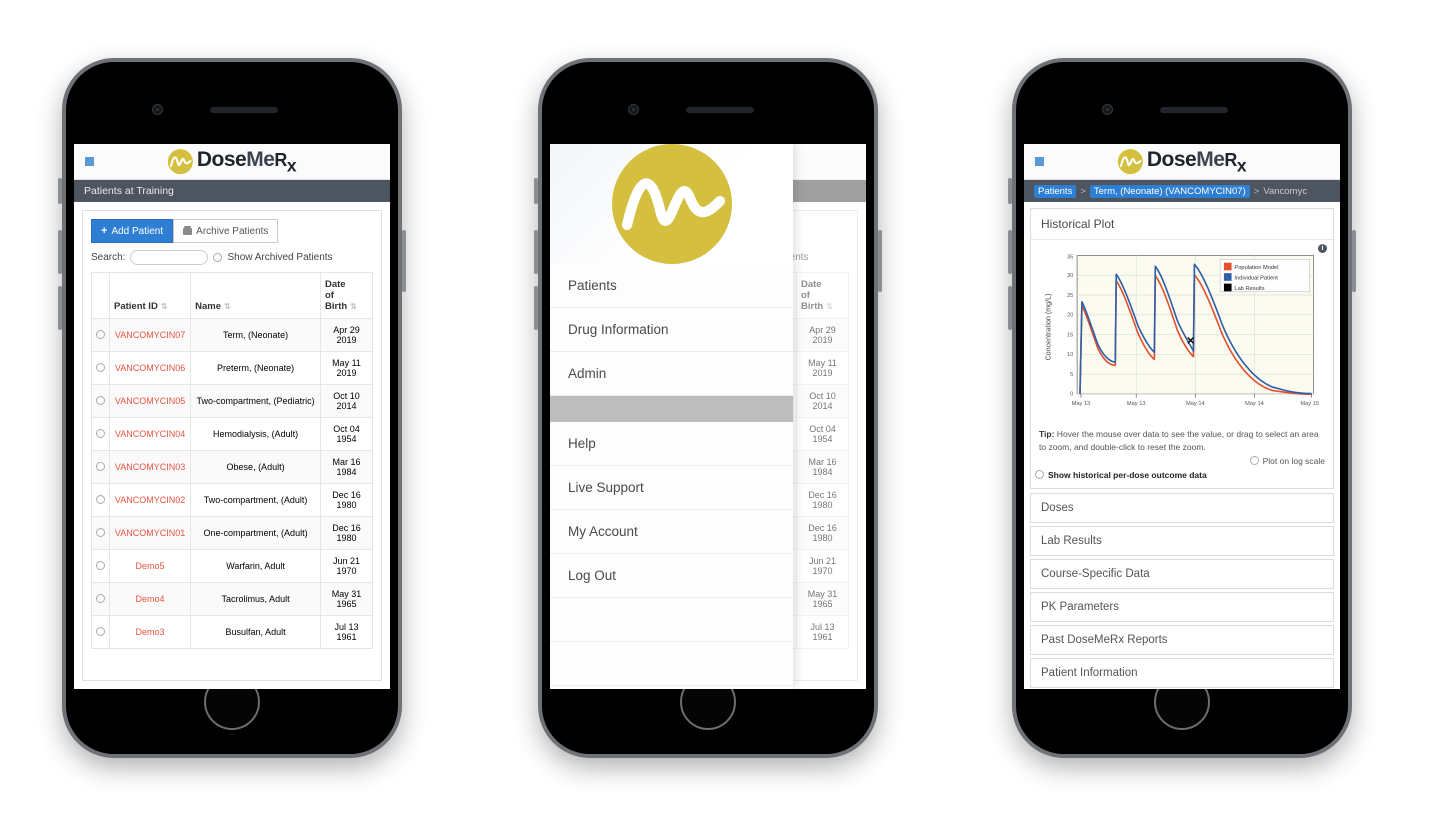 This screenshot has width=1430, height=819. Describe the element at coordinates (132, 231) in the screenshot. I see `add-patient-button: + Add Patient` at that location.